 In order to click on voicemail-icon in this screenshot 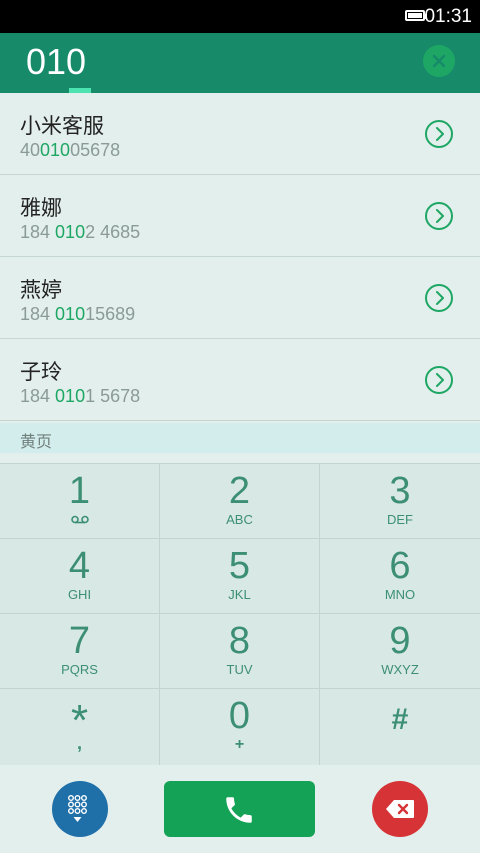, I will do `click(80, 519)`.